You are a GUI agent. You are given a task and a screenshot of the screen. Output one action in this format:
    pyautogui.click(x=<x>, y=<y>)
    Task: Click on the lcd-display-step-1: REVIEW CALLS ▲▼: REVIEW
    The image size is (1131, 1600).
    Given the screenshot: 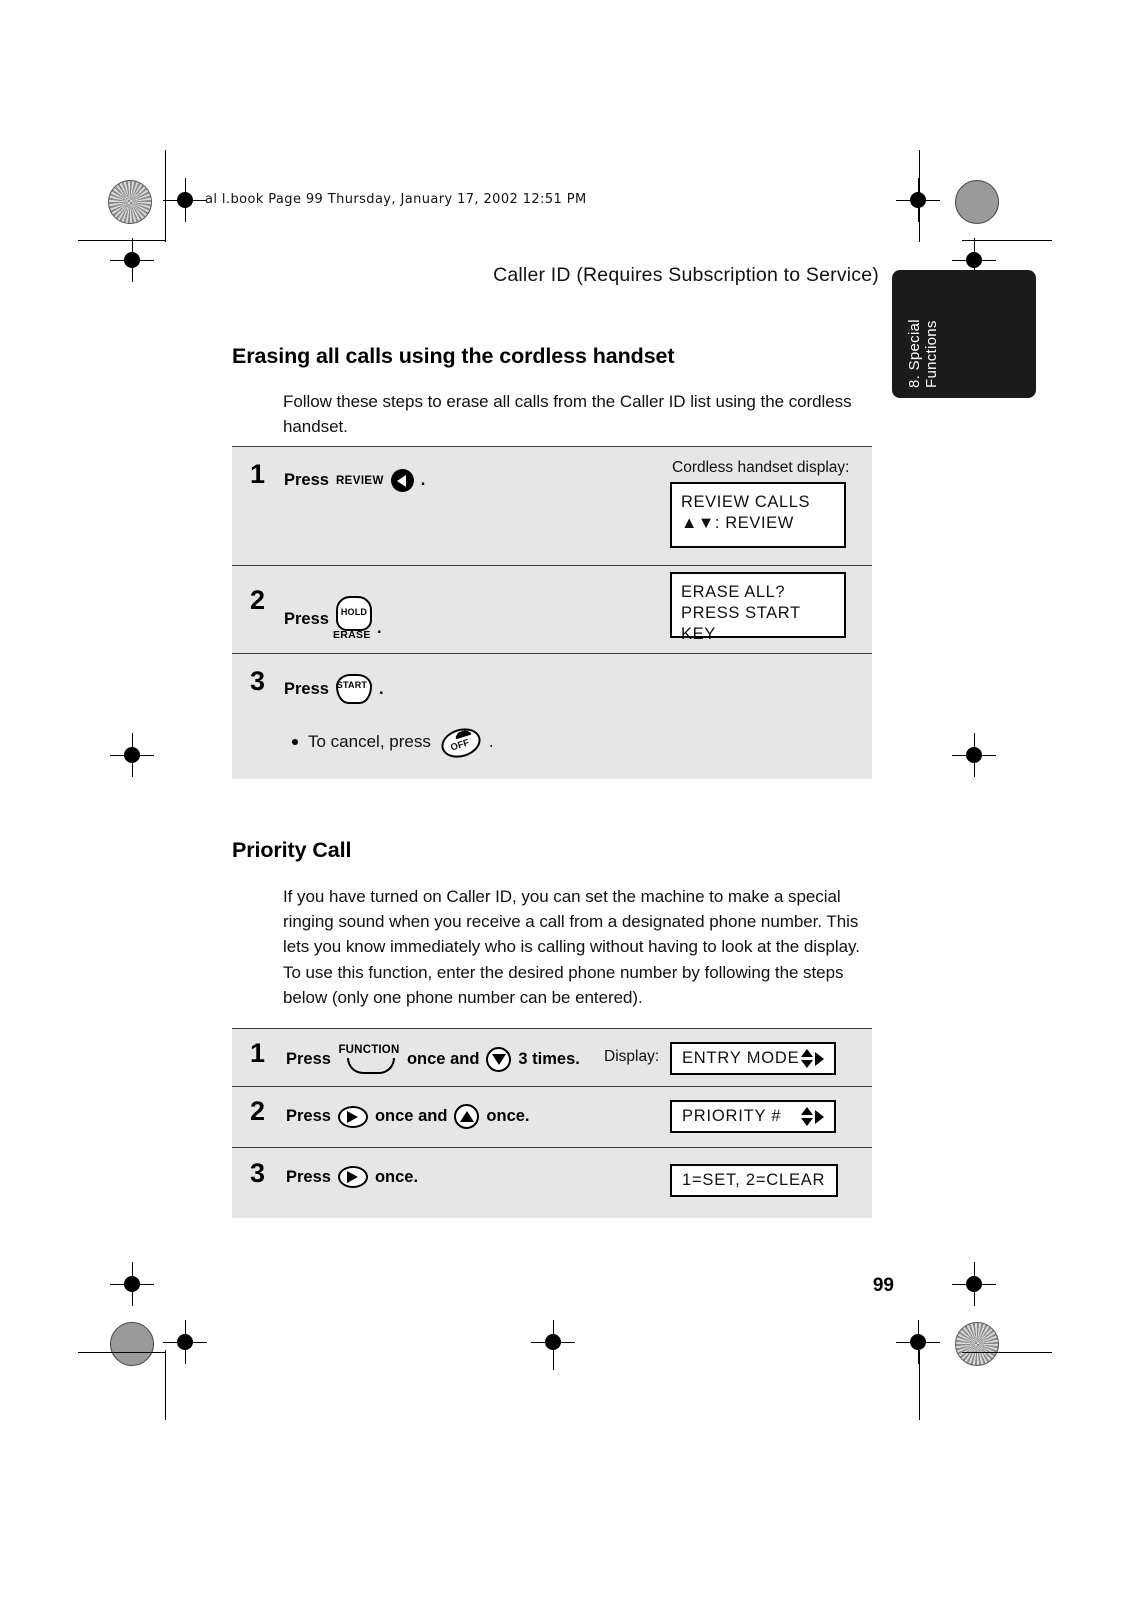 What is the action you would take?
    pyautogui.click(x=758, y=515)
    